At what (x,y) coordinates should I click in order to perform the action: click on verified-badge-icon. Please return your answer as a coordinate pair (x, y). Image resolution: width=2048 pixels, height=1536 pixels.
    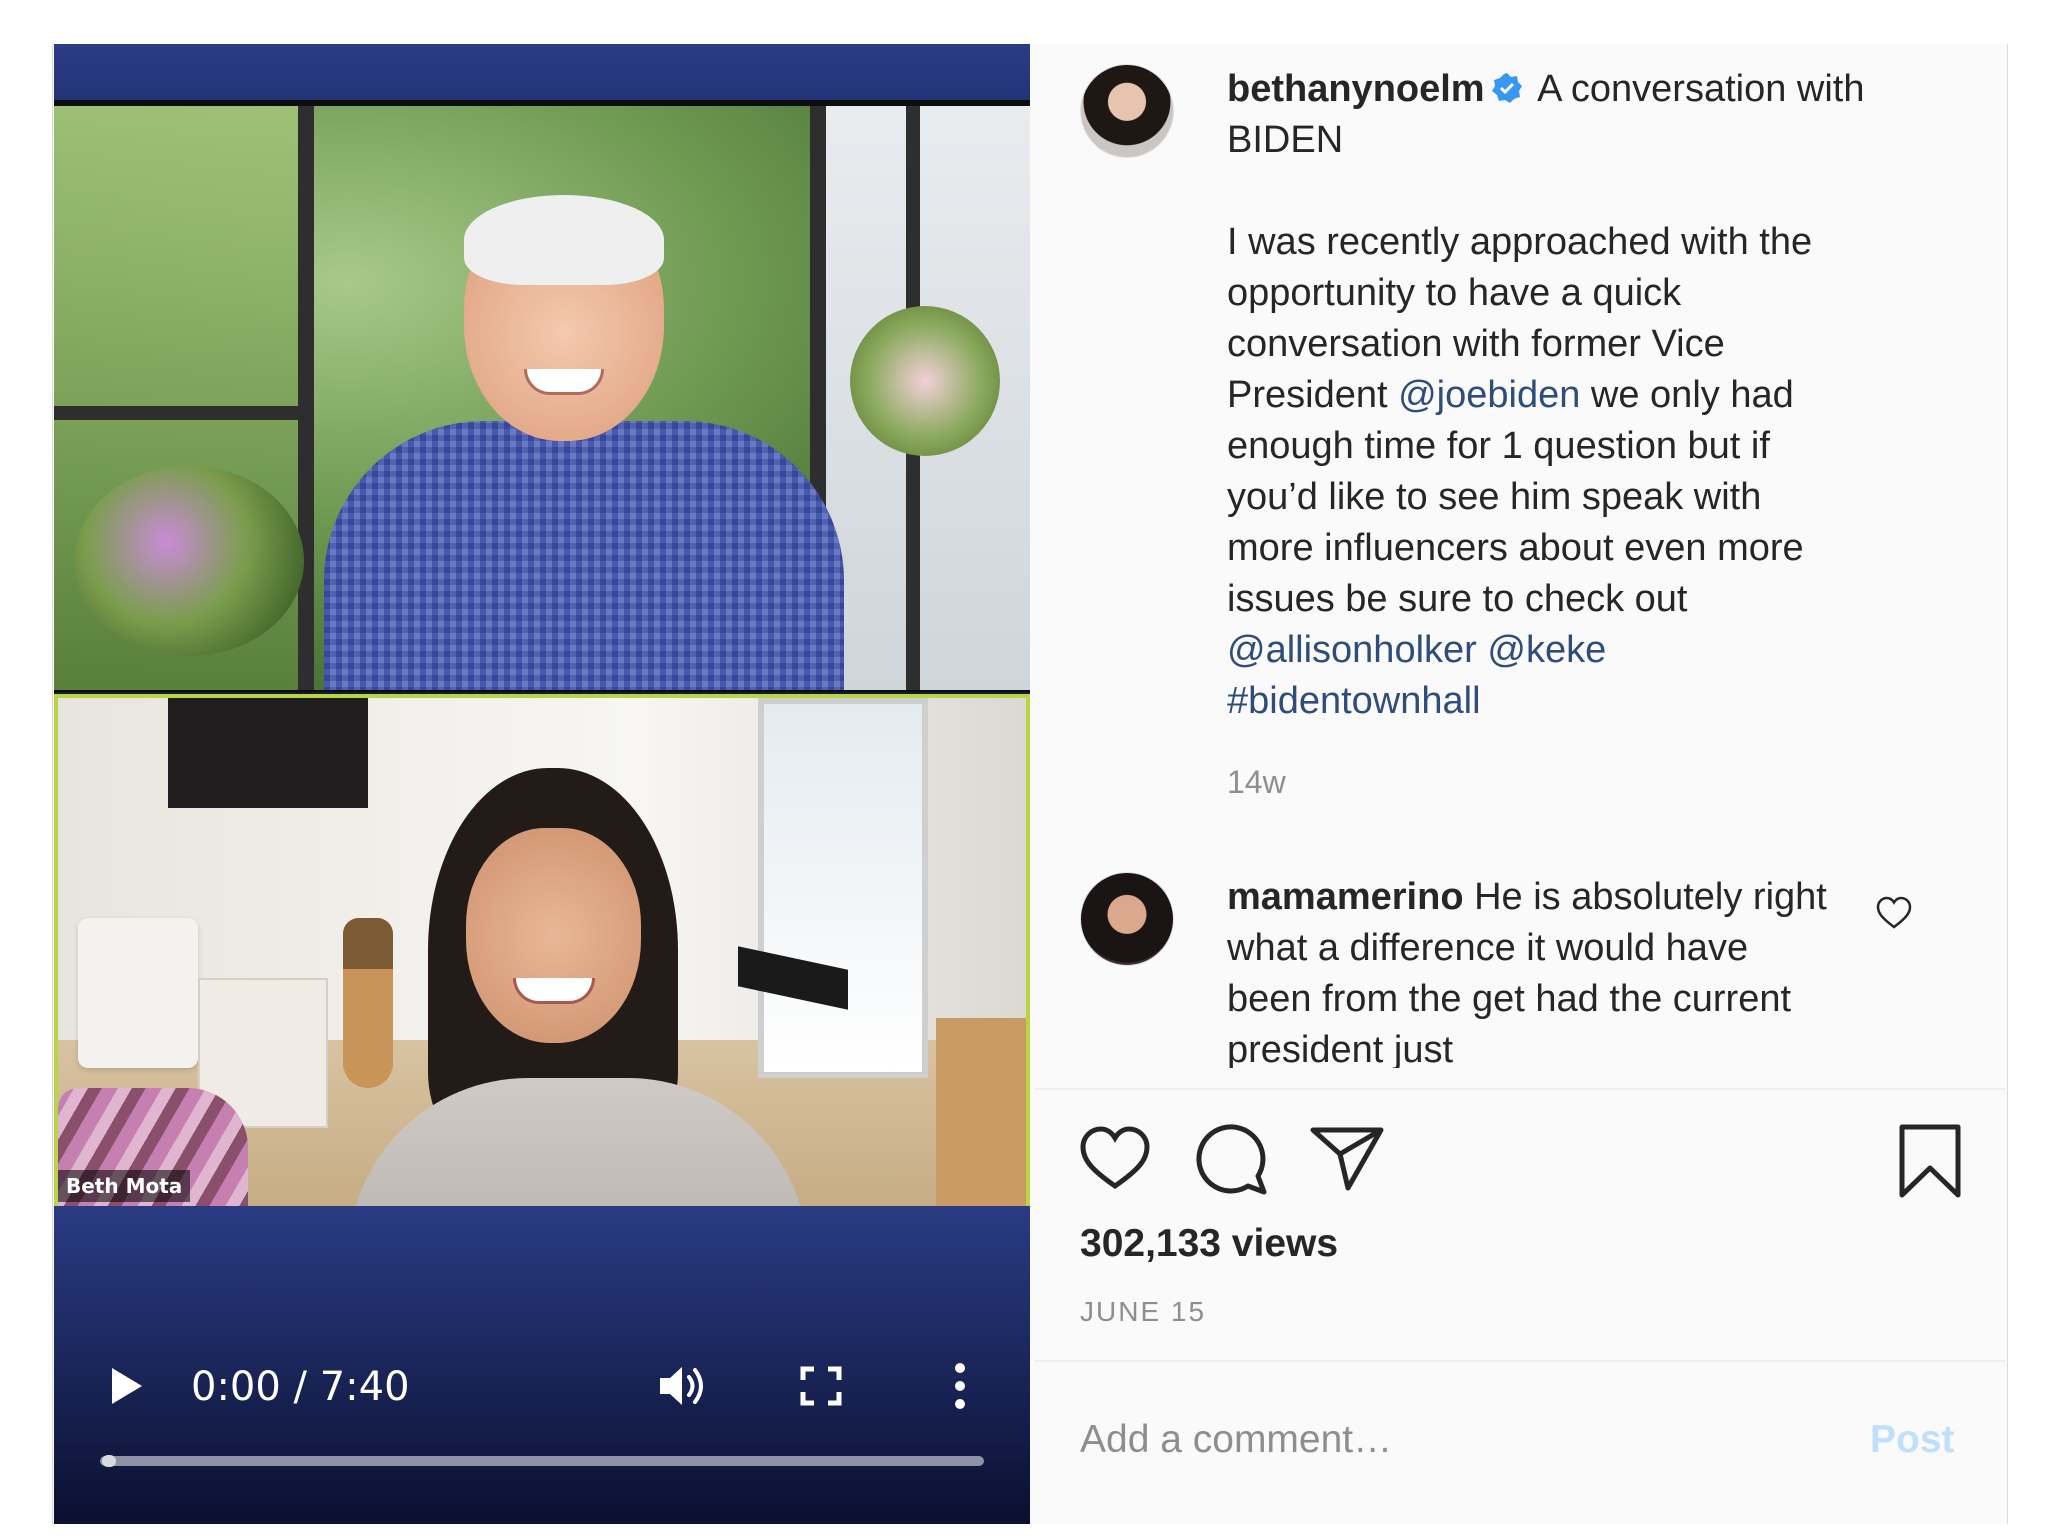
    Looking at the image, I should click on (1506, 88).